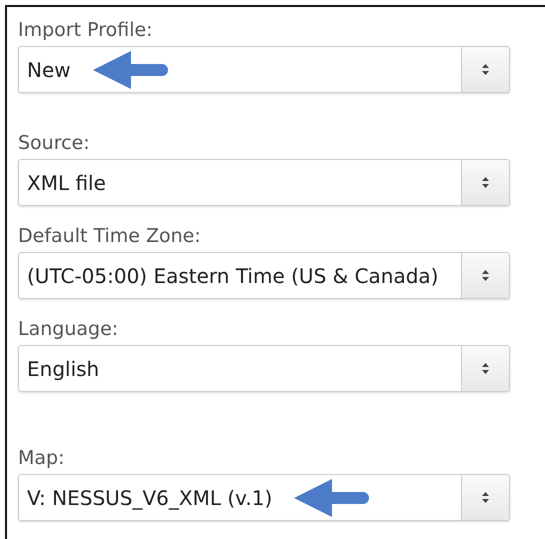 The image size is (545, 539). Describe the element at coordinates (264, 368) in the screenshot. I see `select-field: English` at that location.